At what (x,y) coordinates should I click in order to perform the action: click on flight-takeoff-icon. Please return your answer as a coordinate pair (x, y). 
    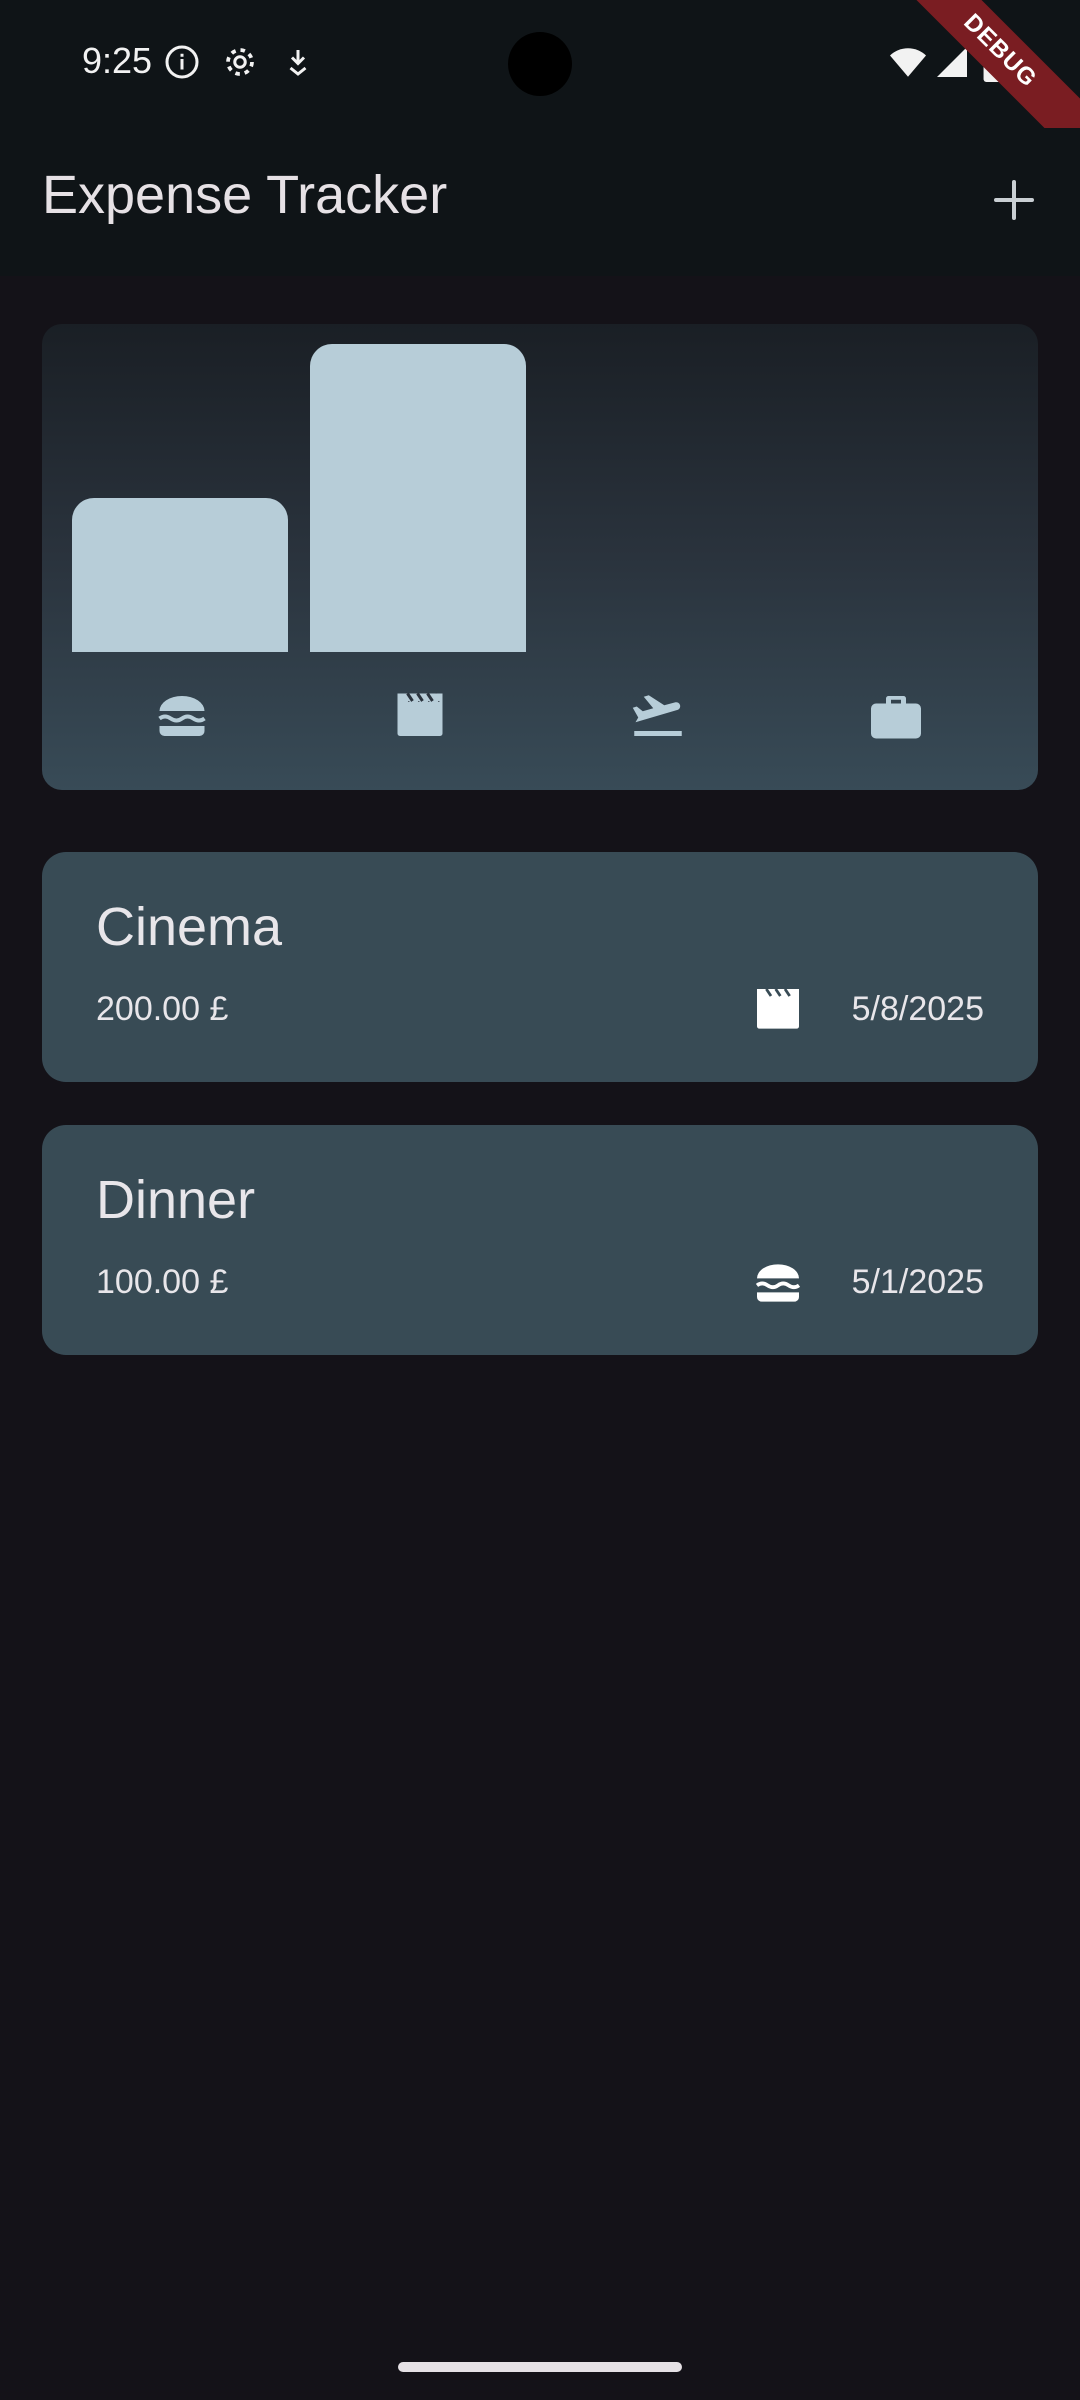
    Looking at the image, I should click on (658, 716).